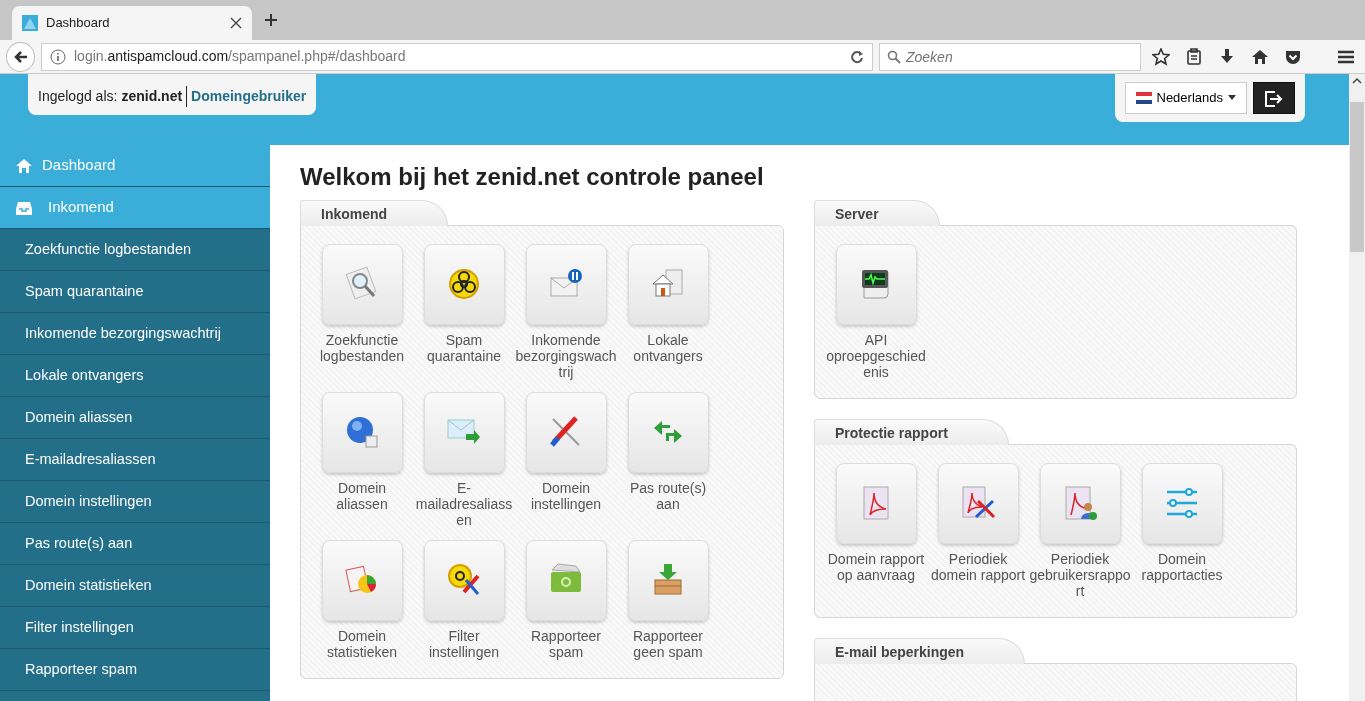 The height and width of the screenshot is (701, 1365). I want to click on caret-icon, so click(1232, 98).